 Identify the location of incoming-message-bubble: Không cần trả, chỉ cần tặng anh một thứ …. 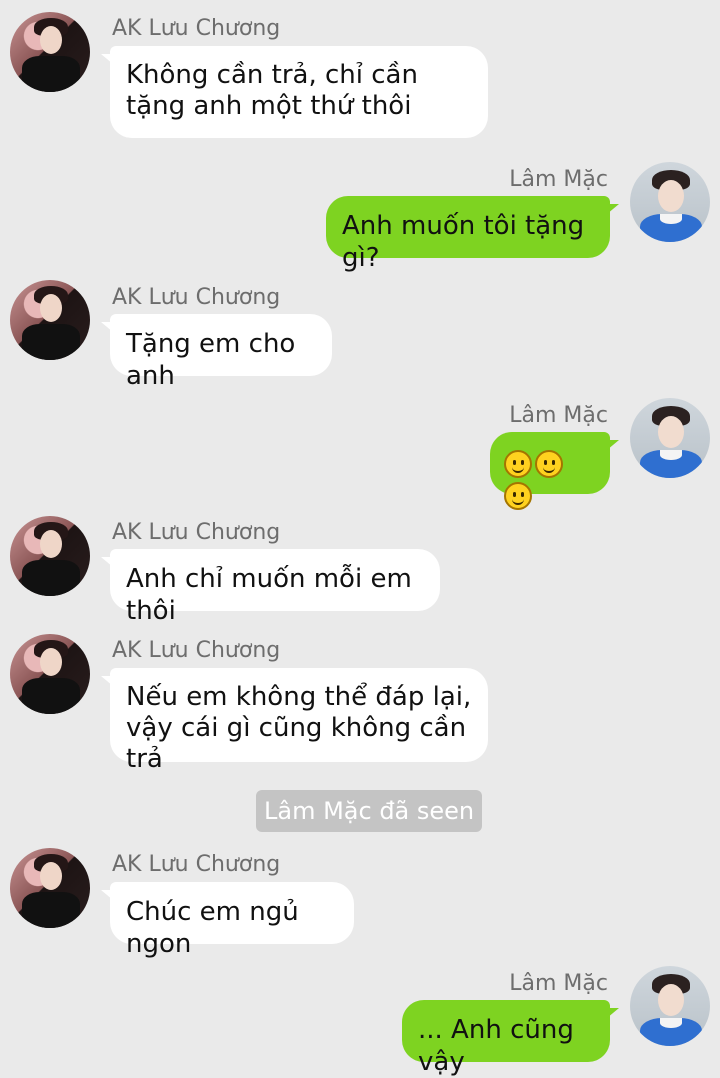
(294, 92).